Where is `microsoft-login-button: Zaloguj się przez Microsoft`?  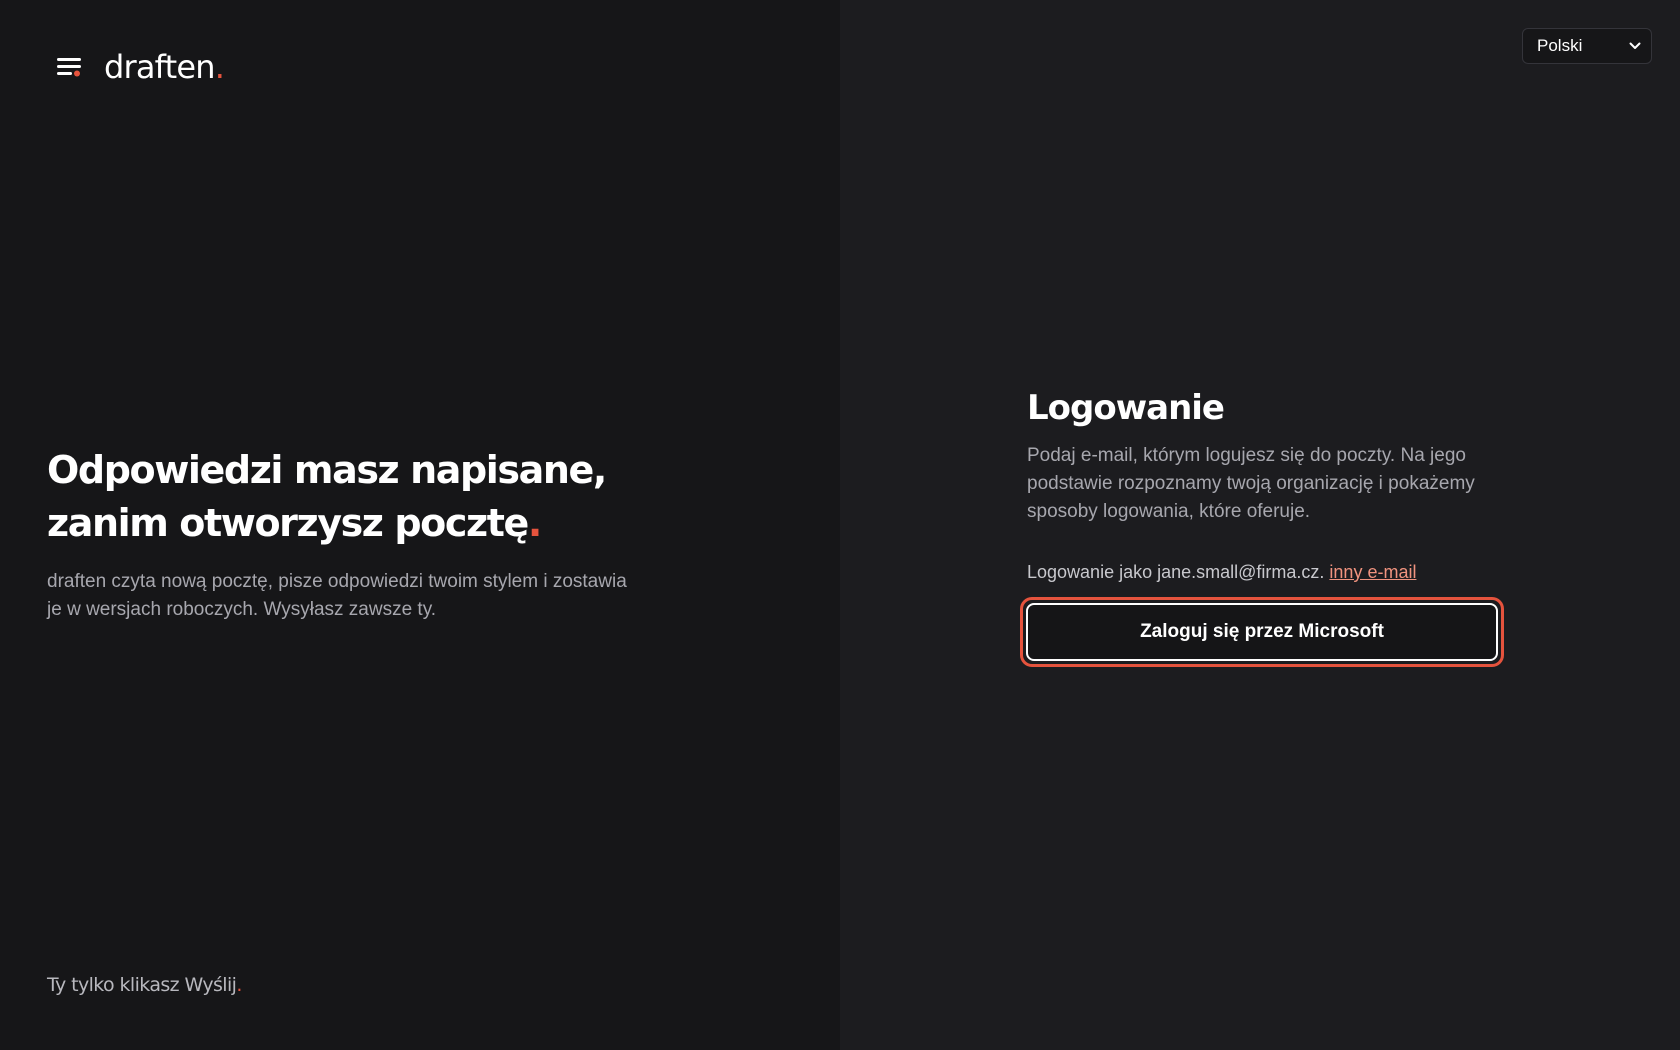 microsoft-login-button: Zaloguj się przez Microsoft is located at coordinates (1262, 632).